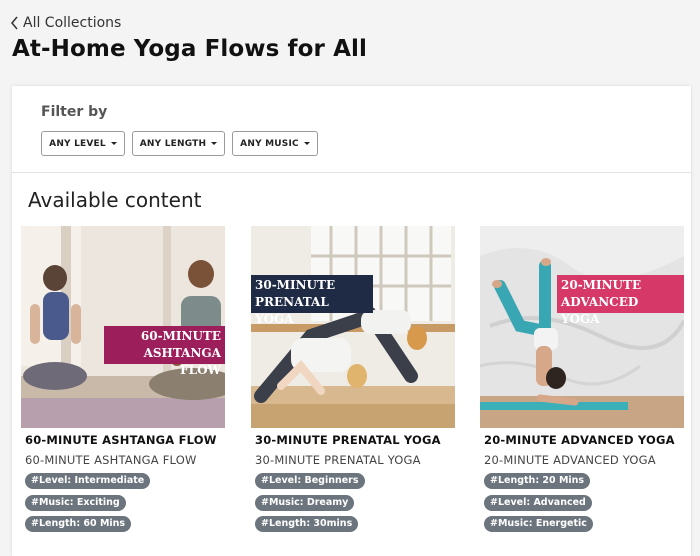 Image resolution: width=700 pixels, height=556 pixels. I want to click on chevron-left-icon, so click(14, 23).